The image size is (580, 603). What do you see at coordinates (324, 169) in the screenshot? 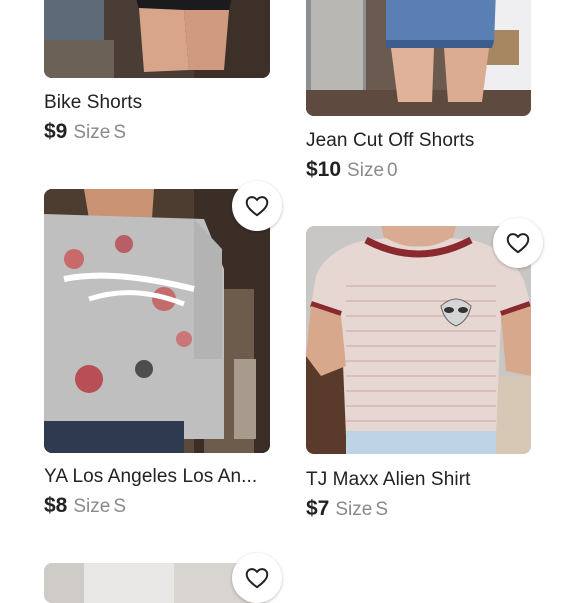
I see `listing-price: $10` at bounding box center [324, 169].